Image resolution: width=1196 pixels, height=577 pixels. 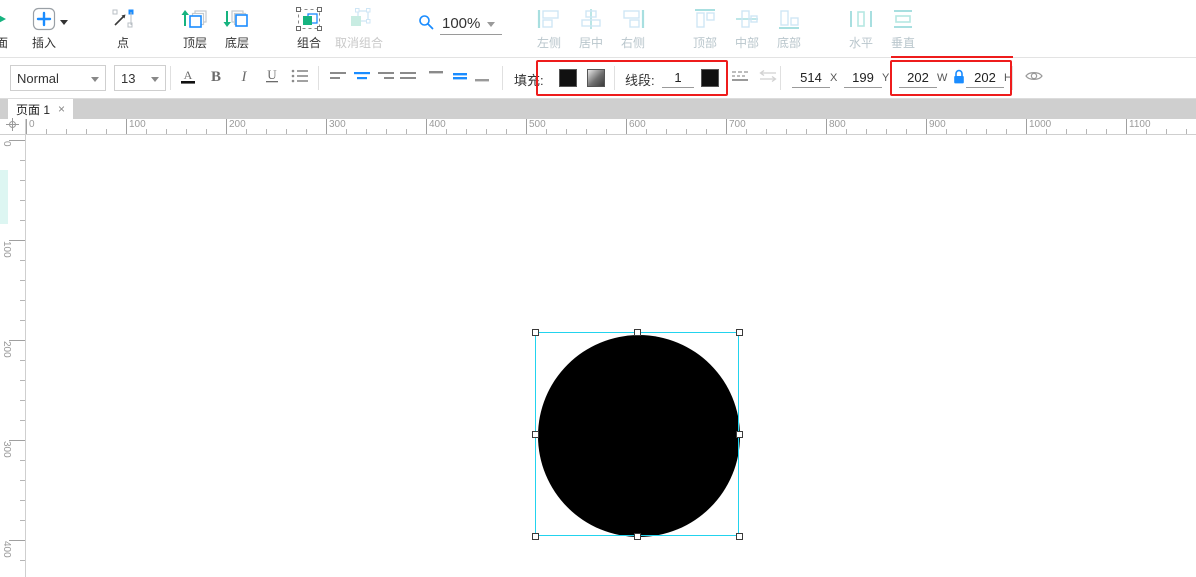 I want to click on align-left-icon, so click(x=549, y=19).